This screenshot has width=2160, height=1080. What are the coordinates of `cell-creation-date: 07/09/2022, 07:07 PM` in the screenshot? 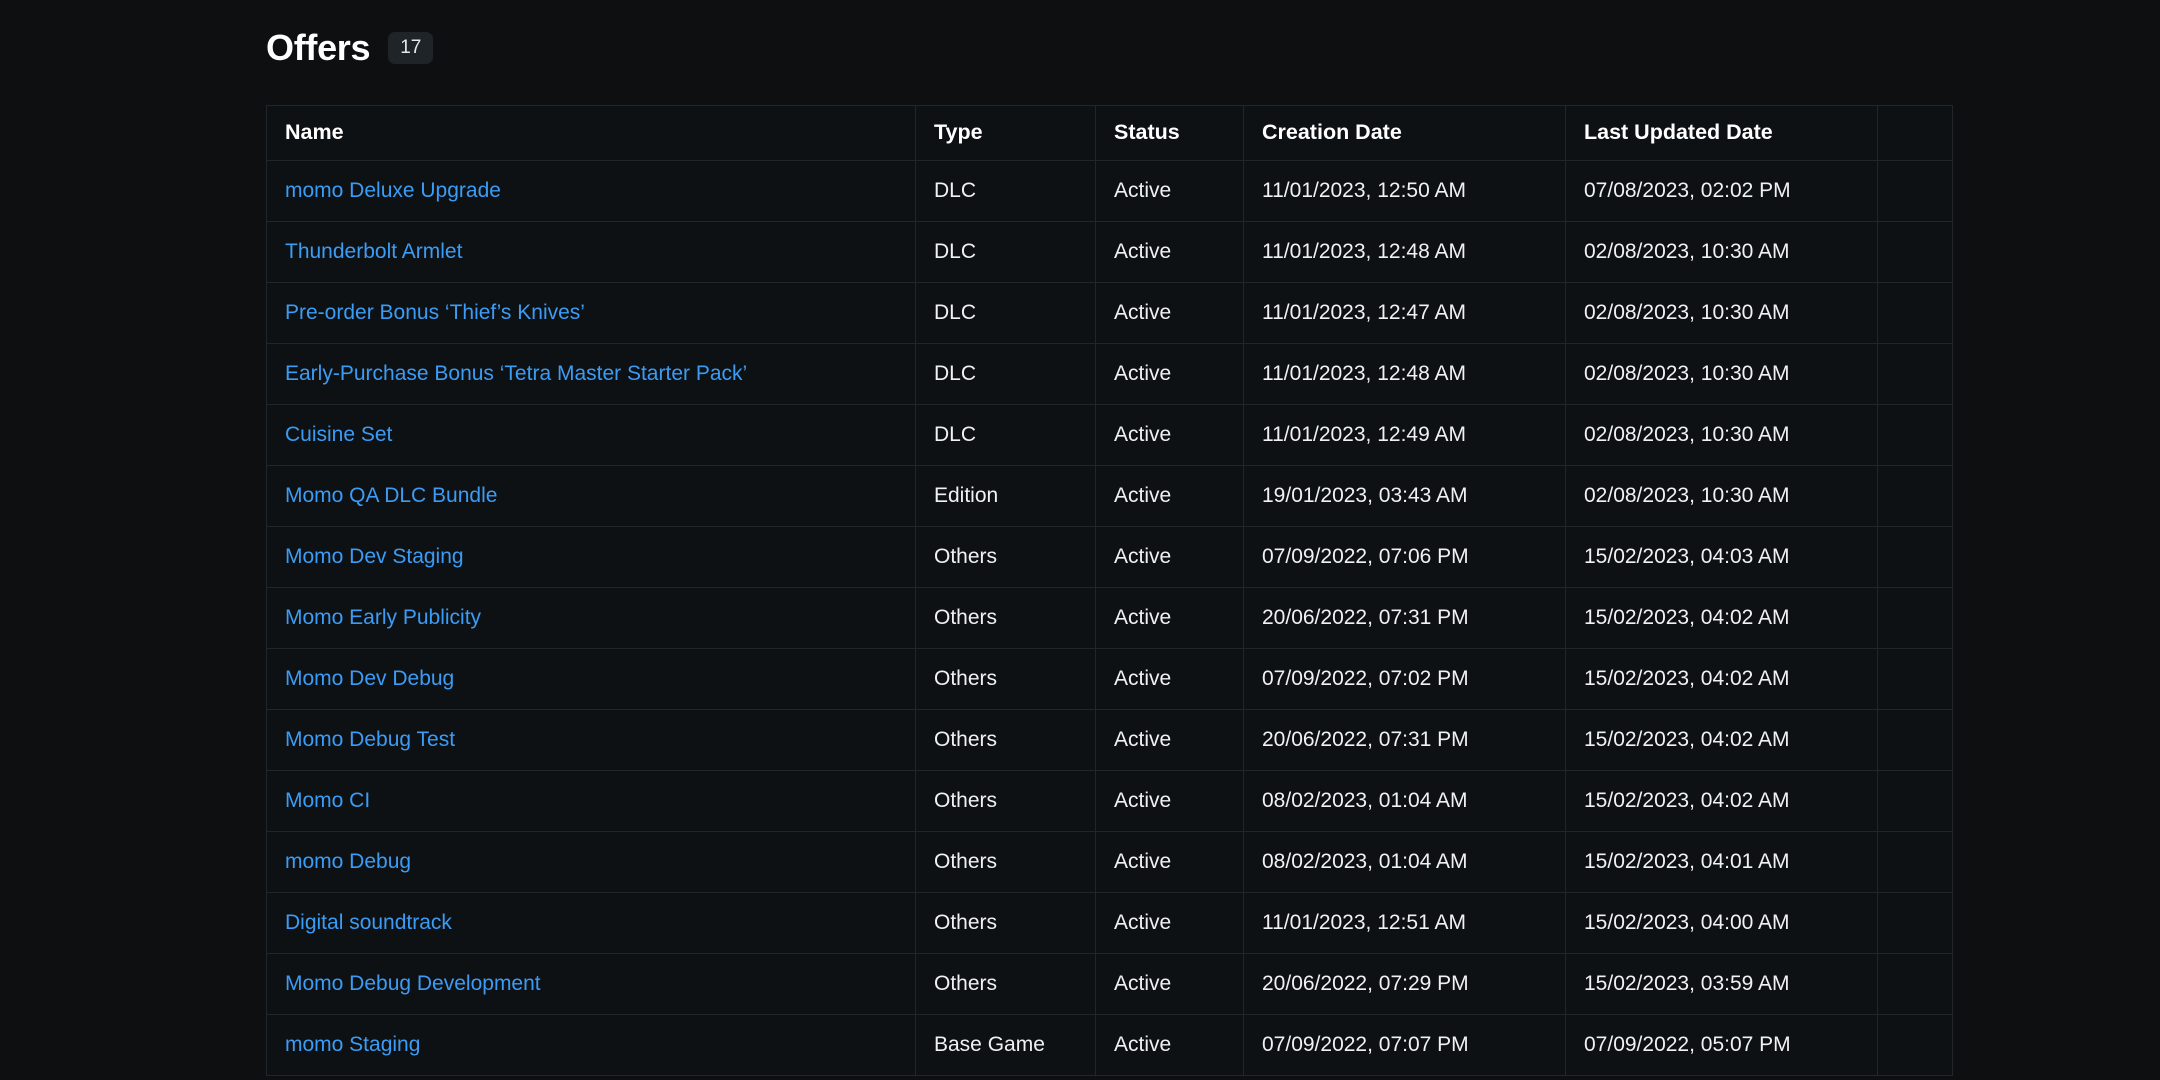 It's located at (1404, 1045).